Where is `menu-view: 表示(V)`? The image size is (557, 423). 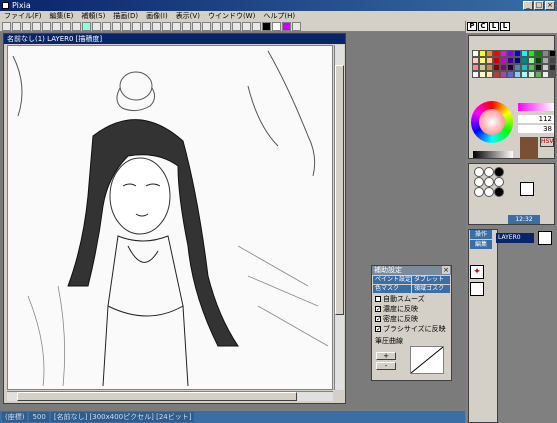
menu-view: 表示(V) is located at coordinates (188, 16).